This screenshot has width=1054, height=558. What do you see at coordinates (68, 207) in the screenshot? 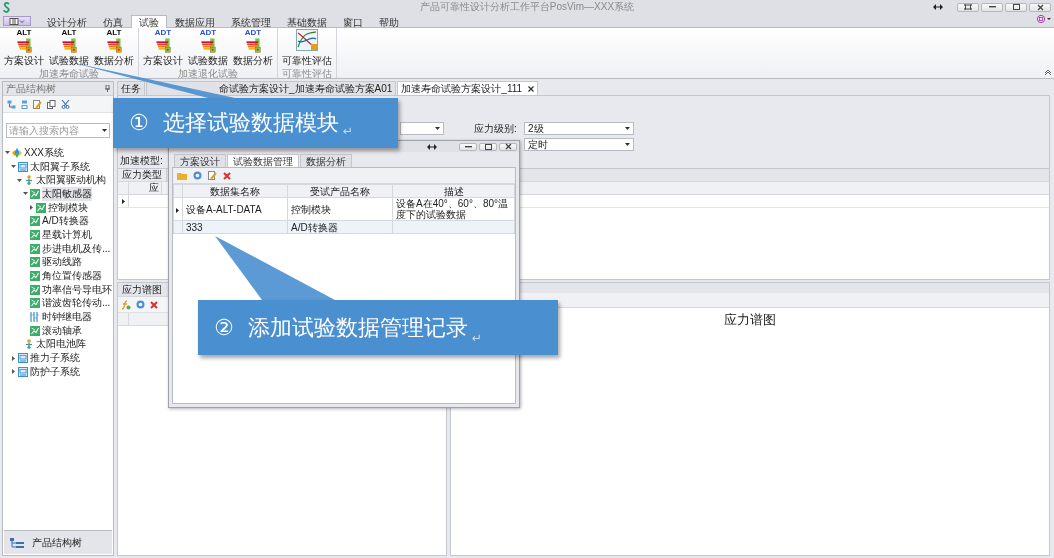
I see `tree-item: 控制模块` at bounding box center [68, 207].